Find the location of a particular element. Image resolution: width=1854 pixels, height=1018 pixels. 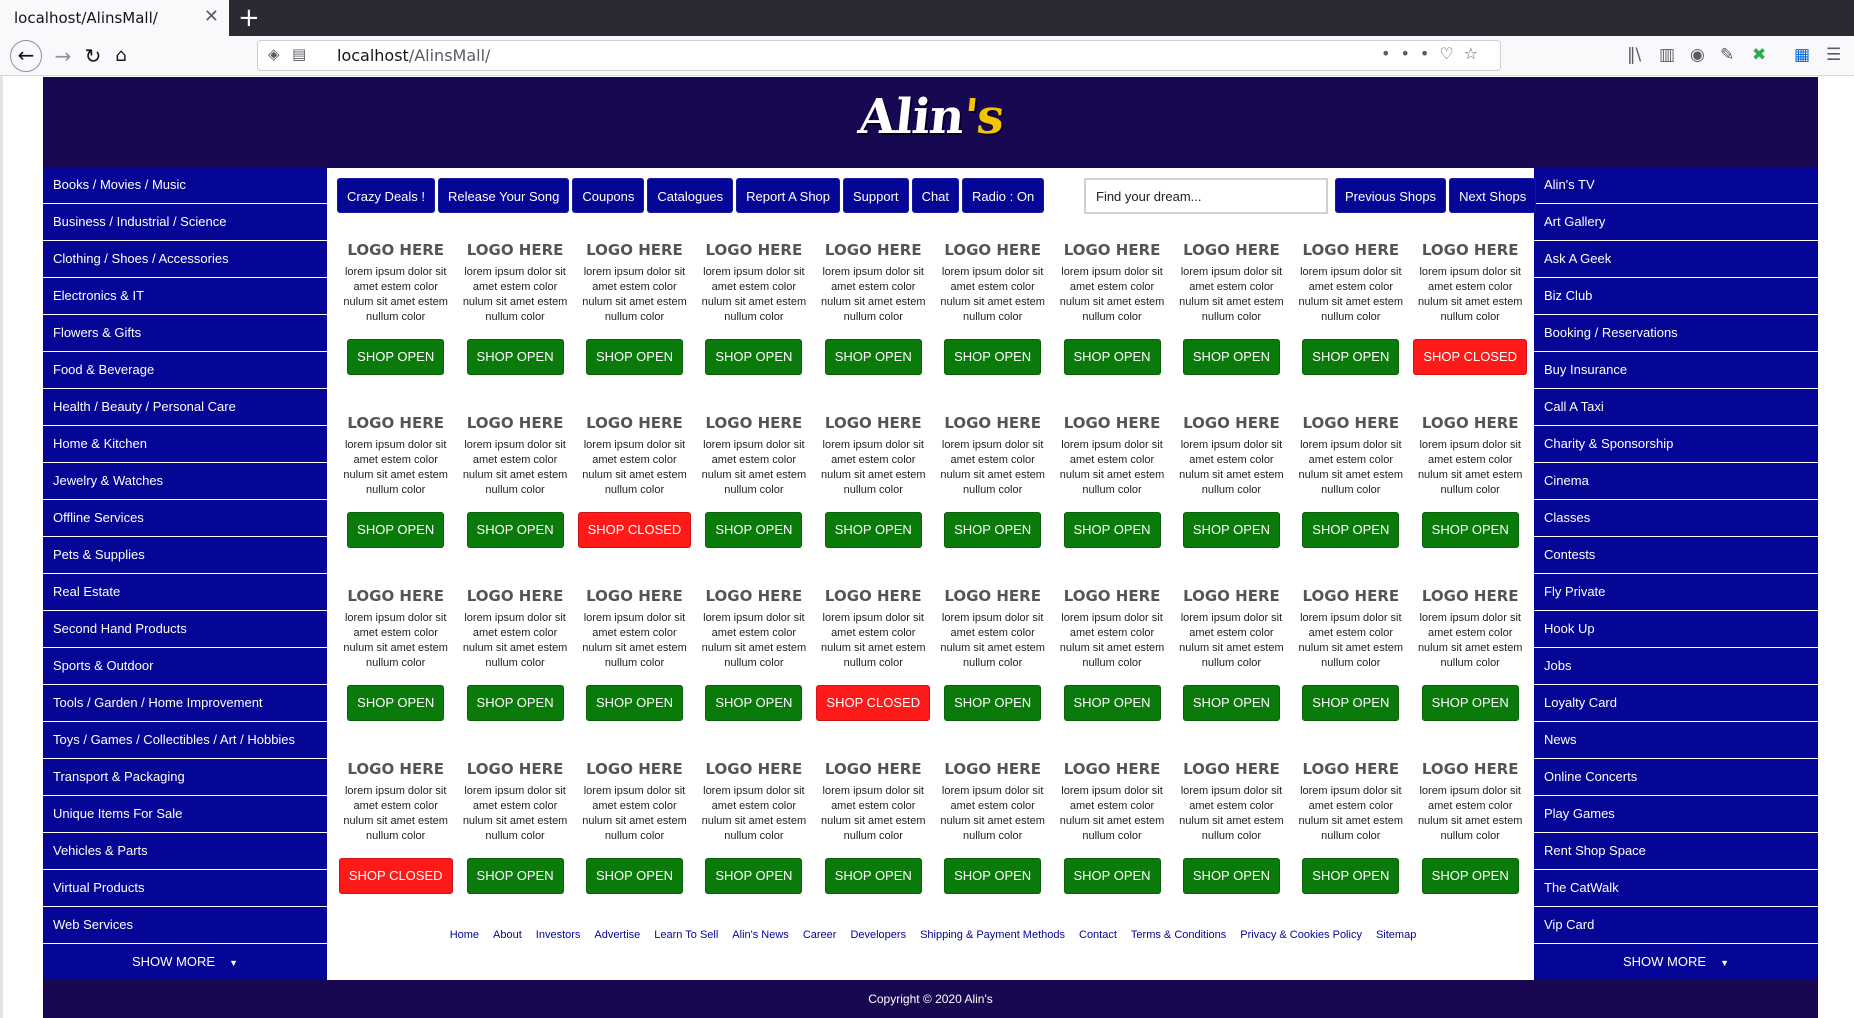

hamburger-menu-icon: ☰ is located at coordinates (1833, 55).